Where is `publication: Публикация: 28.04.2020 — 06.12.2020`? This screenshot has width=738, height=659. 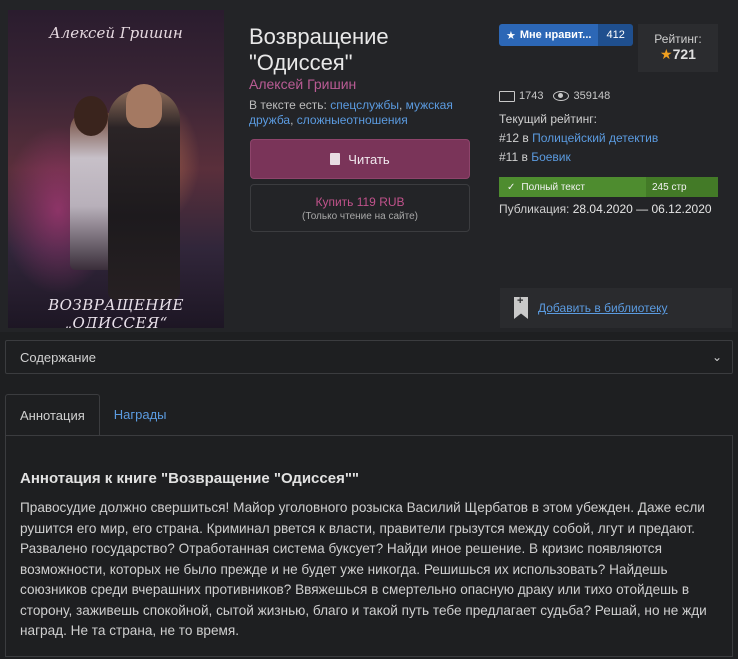 publication: Публикация: 28.04.2020 — 06.12.2020 is located at coordinates (605, 209).